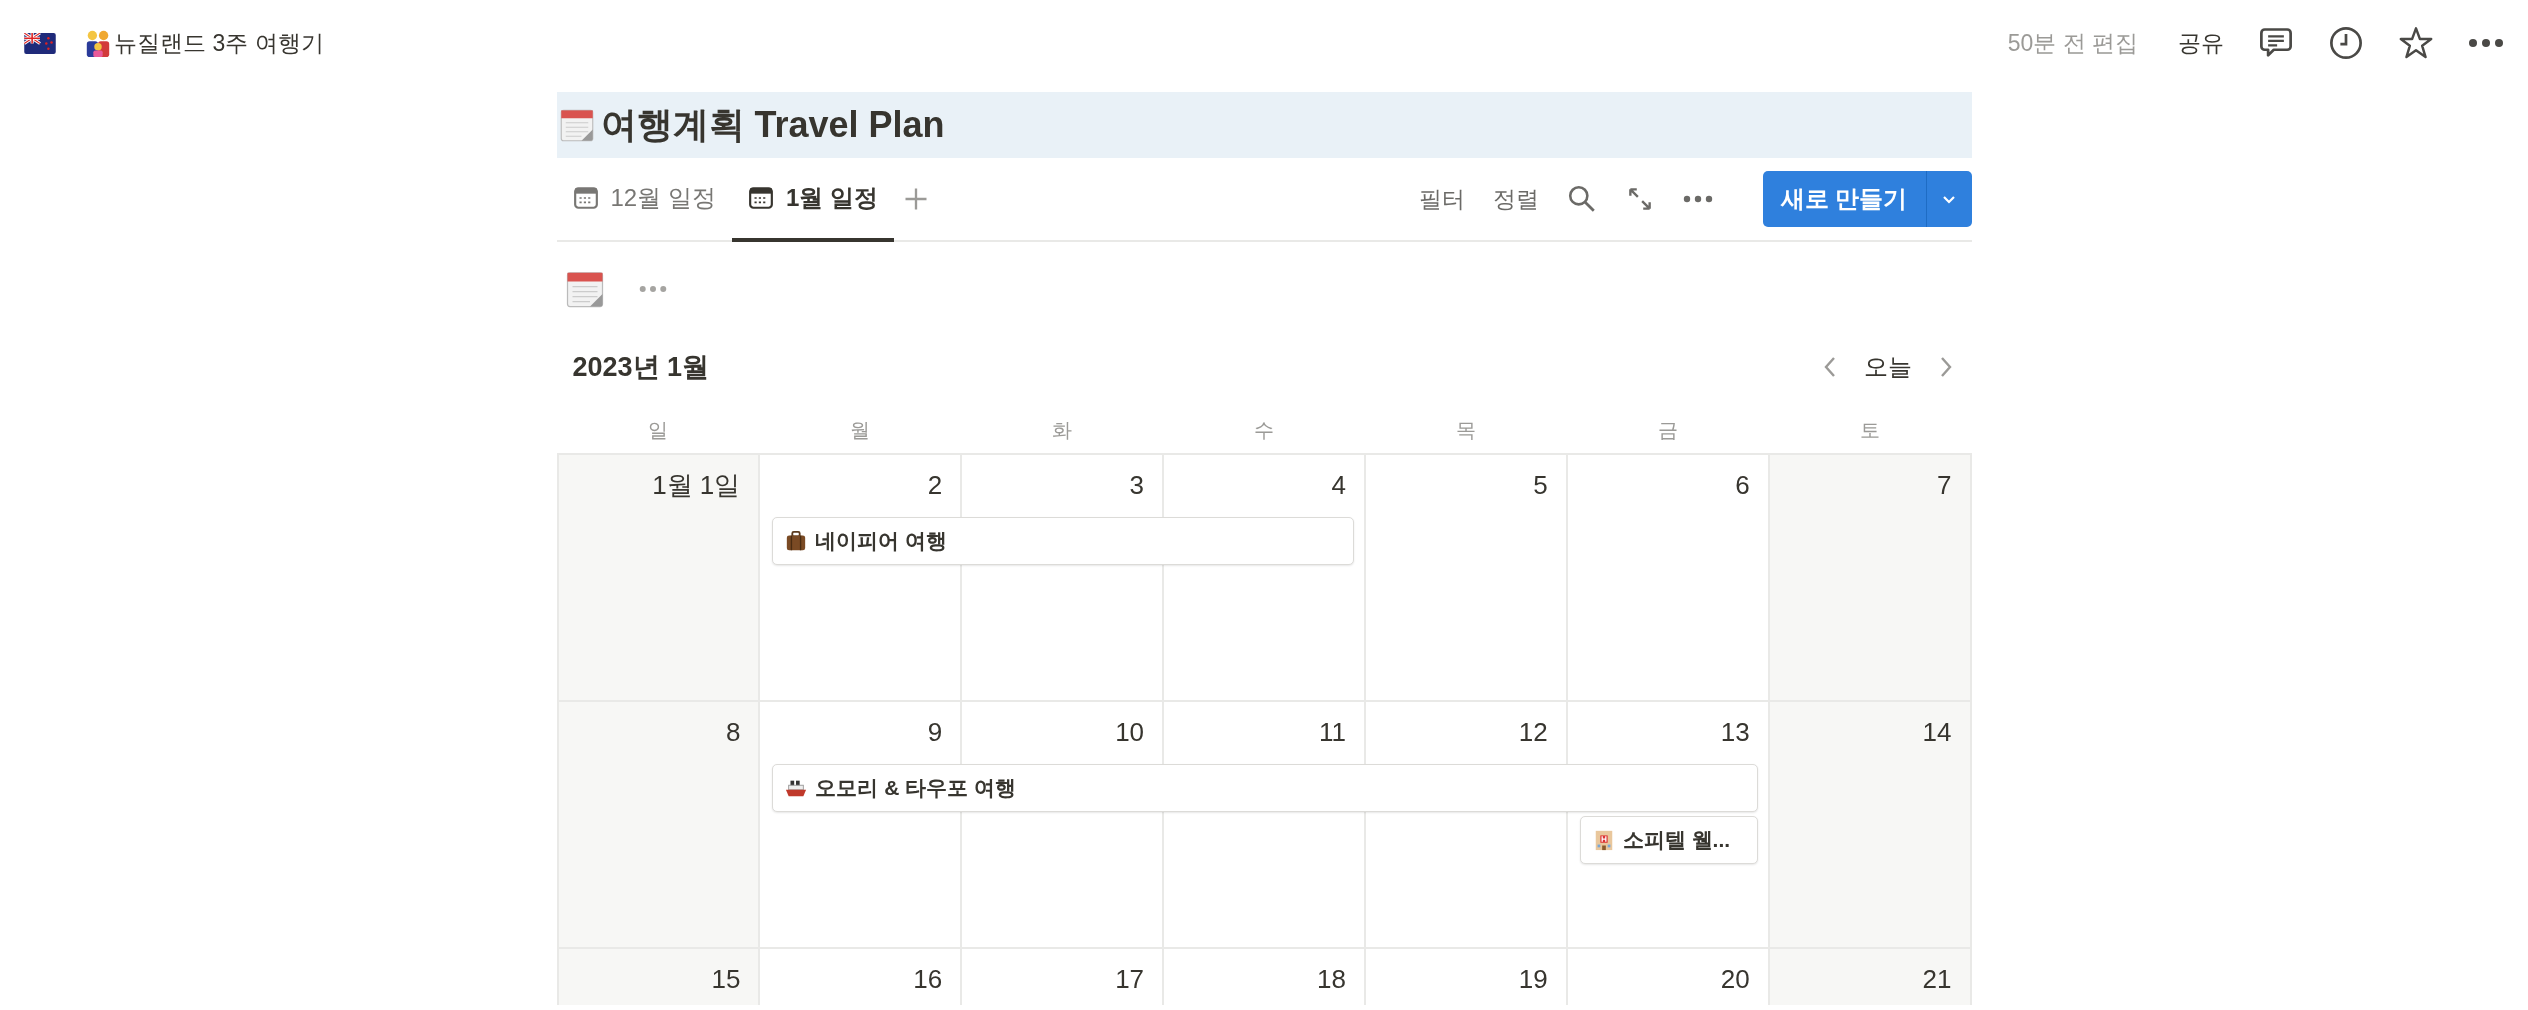 Image resolution: width=2528 pixels, height=1010 pixels. I want to click on weekday-label: 월, so click(859, 430).